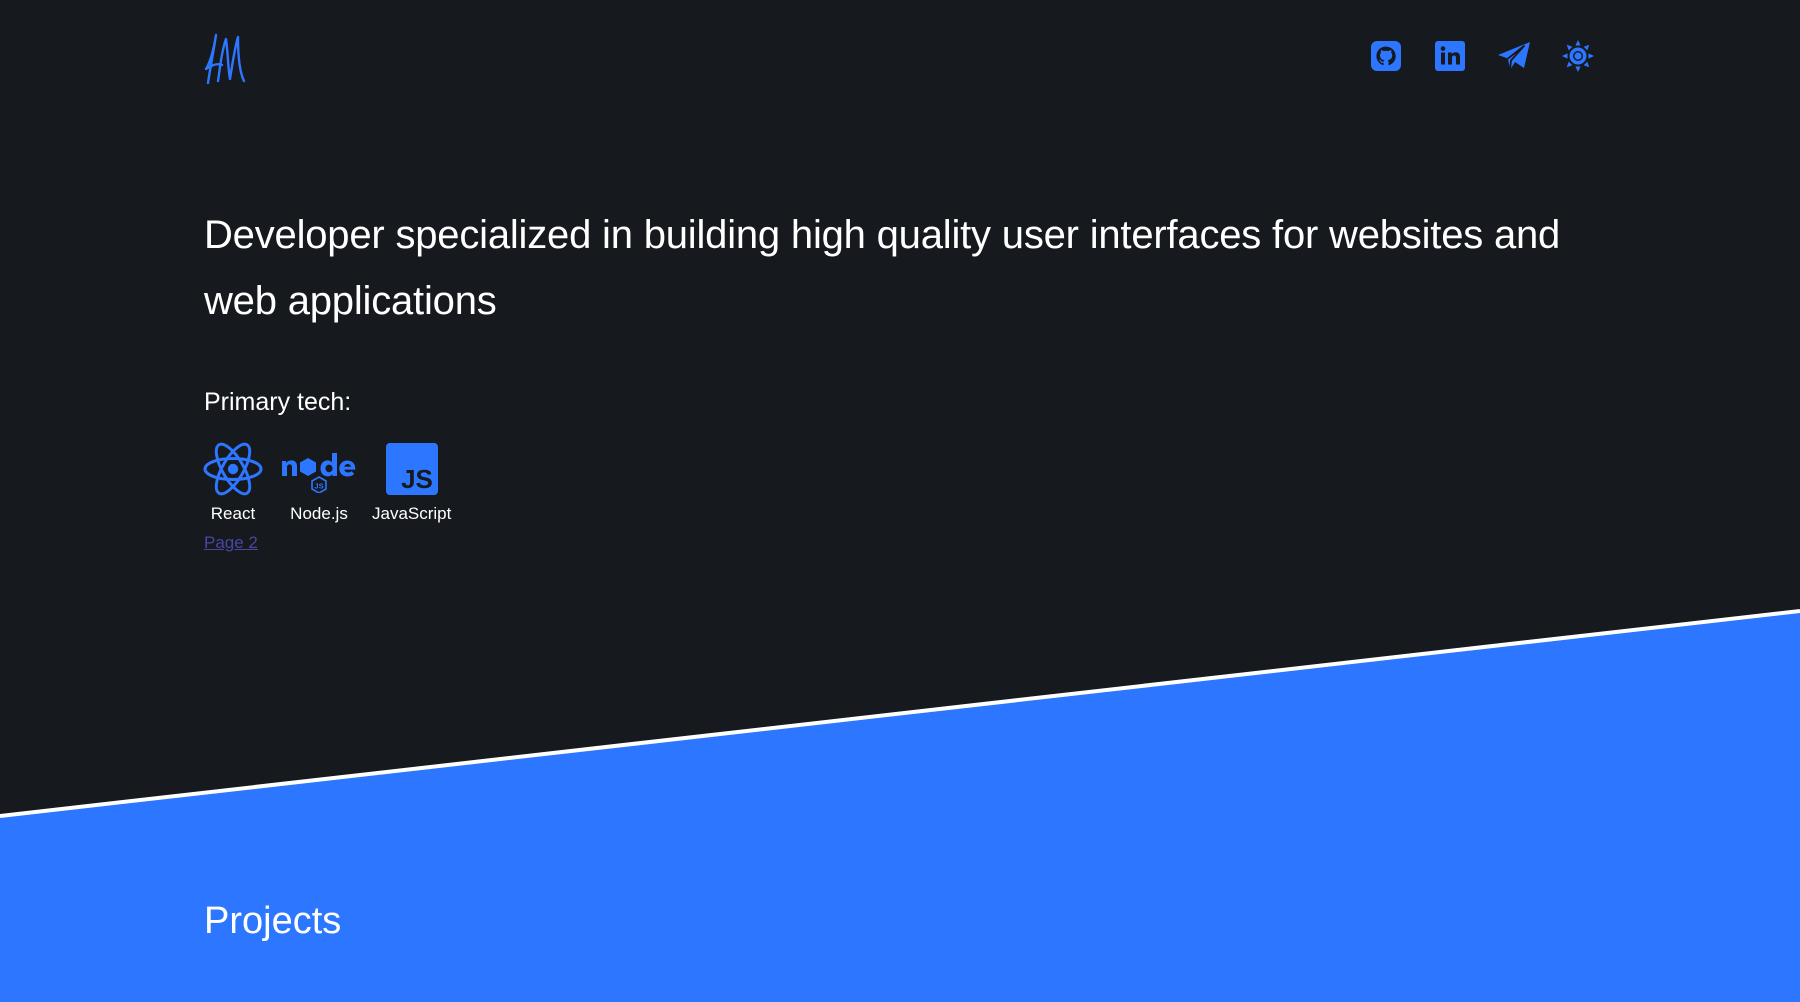  Describe the element at coordinates (1450, 56) in the screenshot. I see `linkedin-icon` at that location.